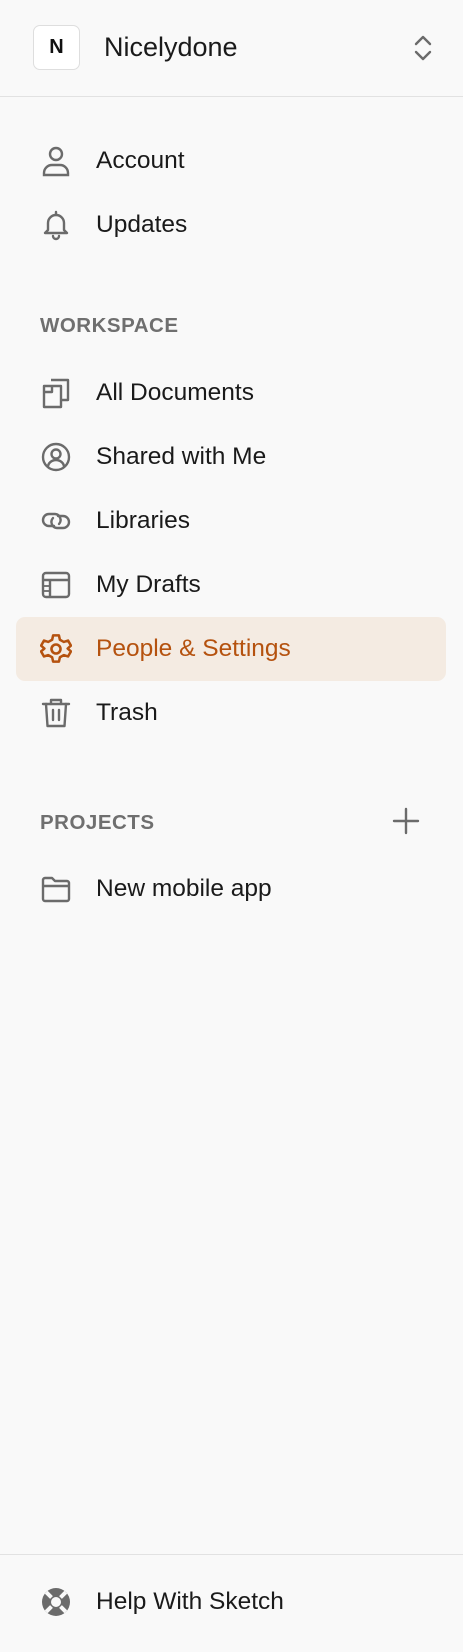 Image resolution: width=463 pixels, height=1652 pixels. What do you see at coordinates (56, 225) in the screenshot?
I see `bell-icon` at bounding box center [56, 225].